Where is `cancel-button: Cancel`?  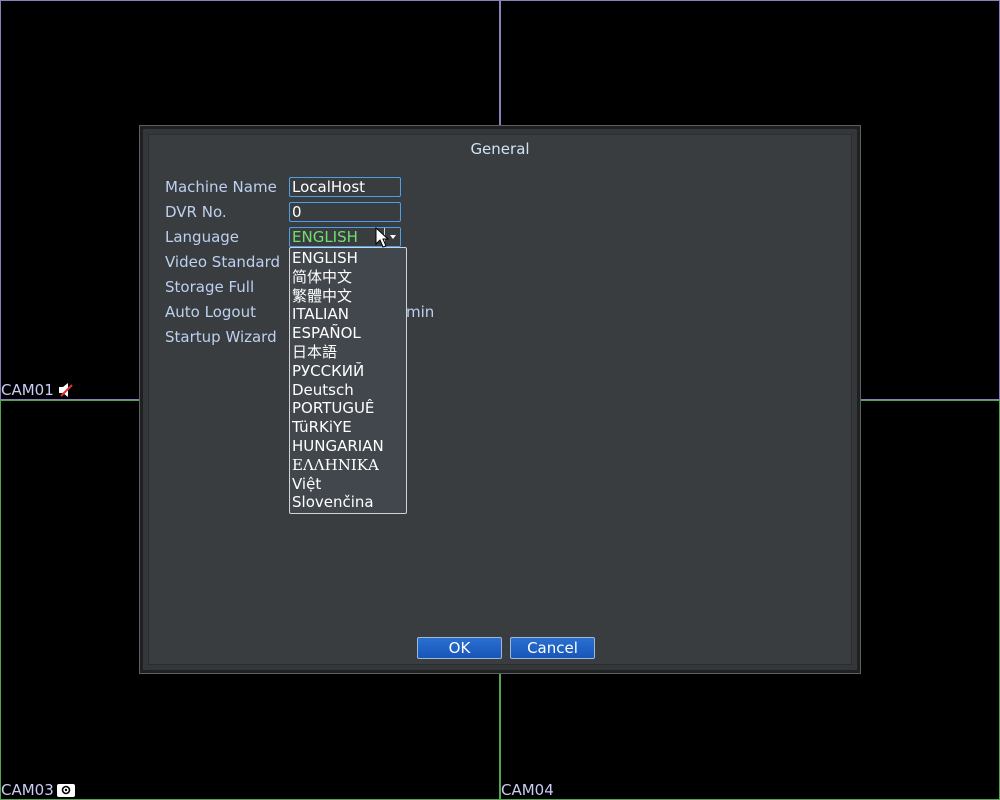
cancel-button: Cancel is located at coordinates (552, 648).